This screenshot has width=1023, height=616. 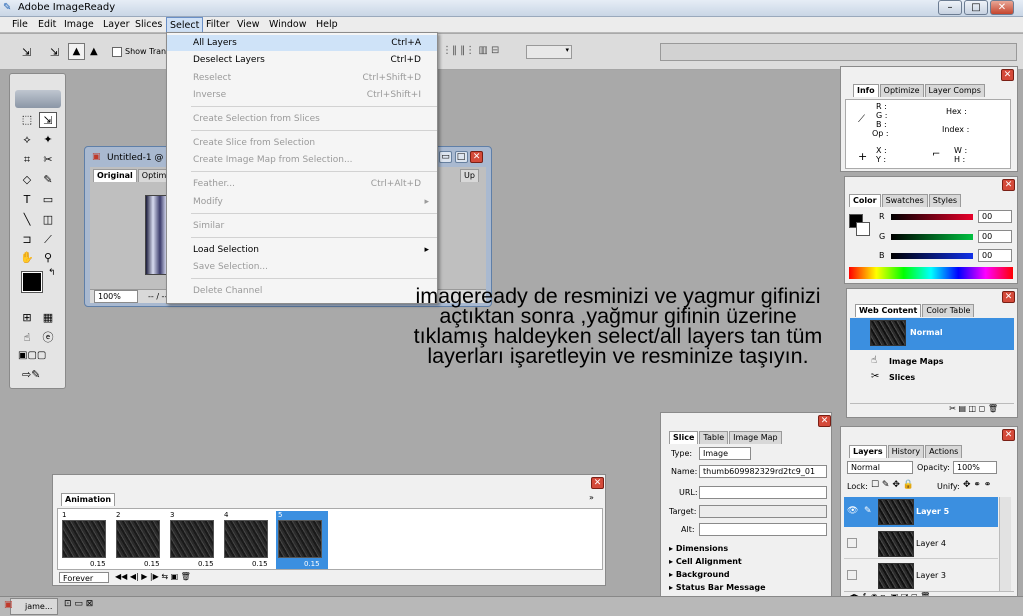 What do you see at coordinates (714, 437) in the screenshot?
I see `tab-table: Table` at bounding box center [714, 437].